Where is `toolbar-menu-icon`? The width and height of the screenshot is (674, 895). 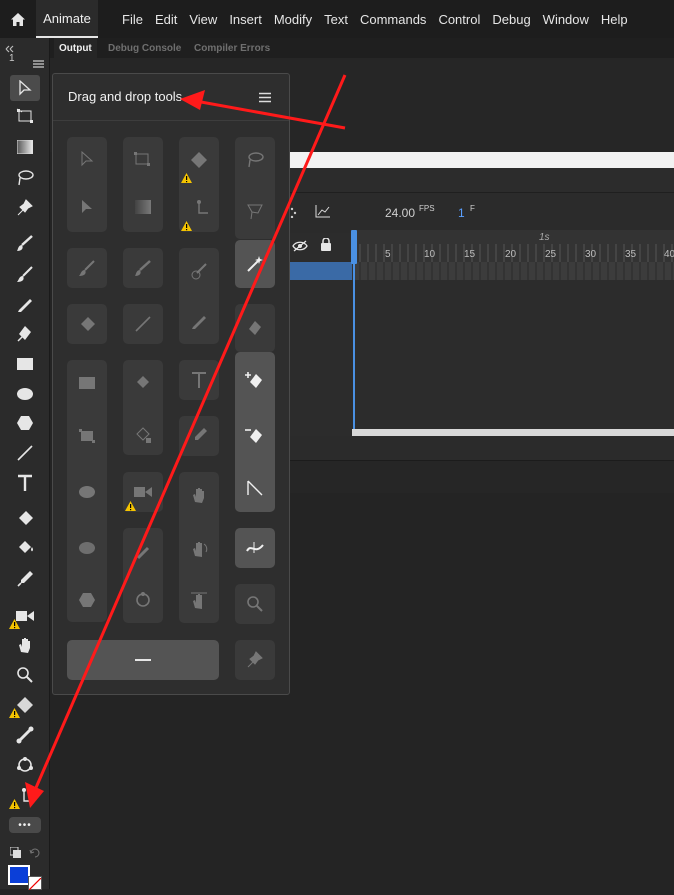
toolbar-menu-icon is located at coordinates (38, 64).